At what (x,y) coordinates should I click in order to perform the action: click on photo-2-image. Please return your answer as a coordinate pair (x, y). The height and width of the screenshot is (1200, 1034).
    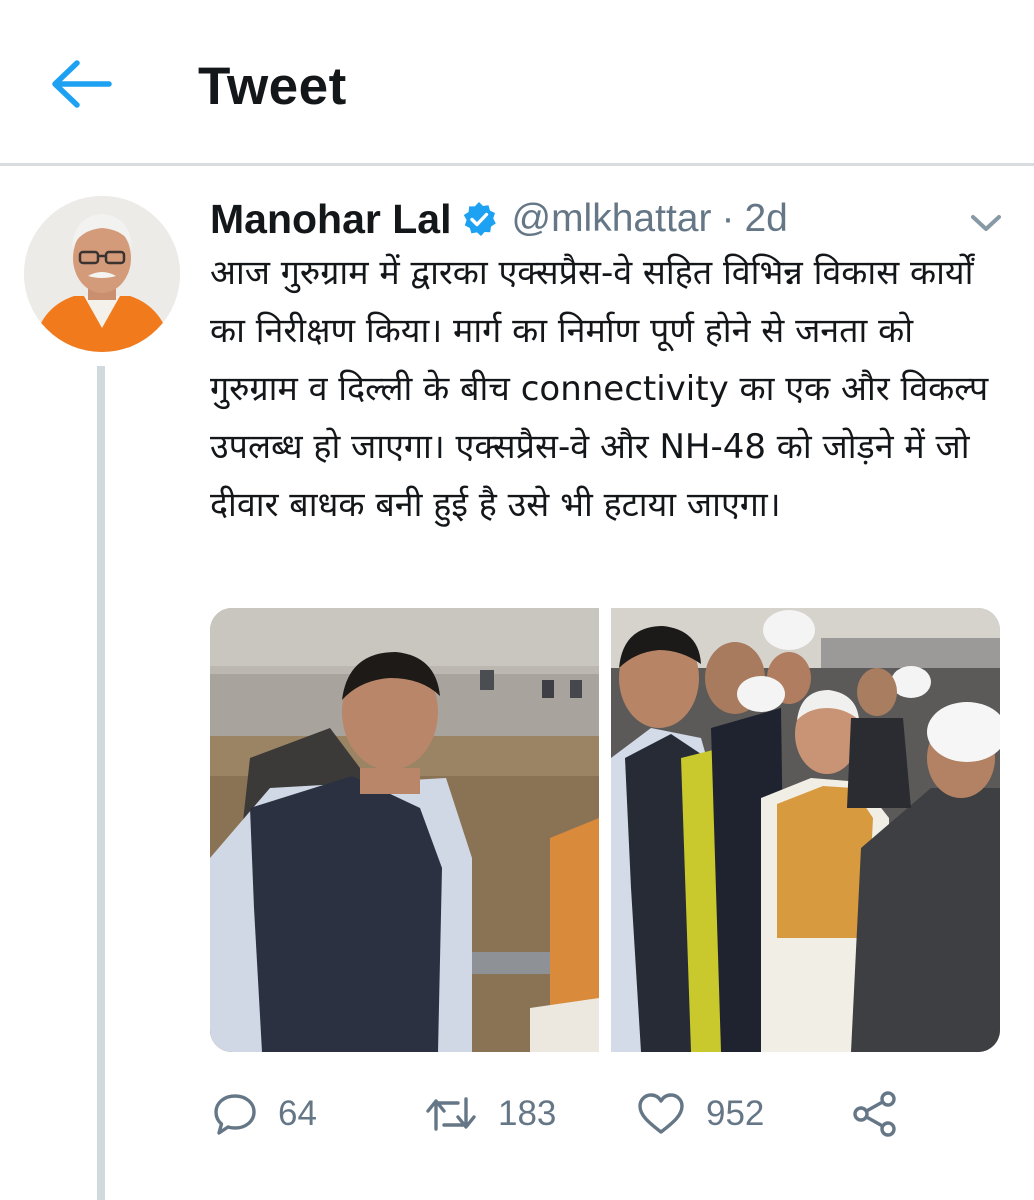
    Looking at the image, I should click on (805, 830).